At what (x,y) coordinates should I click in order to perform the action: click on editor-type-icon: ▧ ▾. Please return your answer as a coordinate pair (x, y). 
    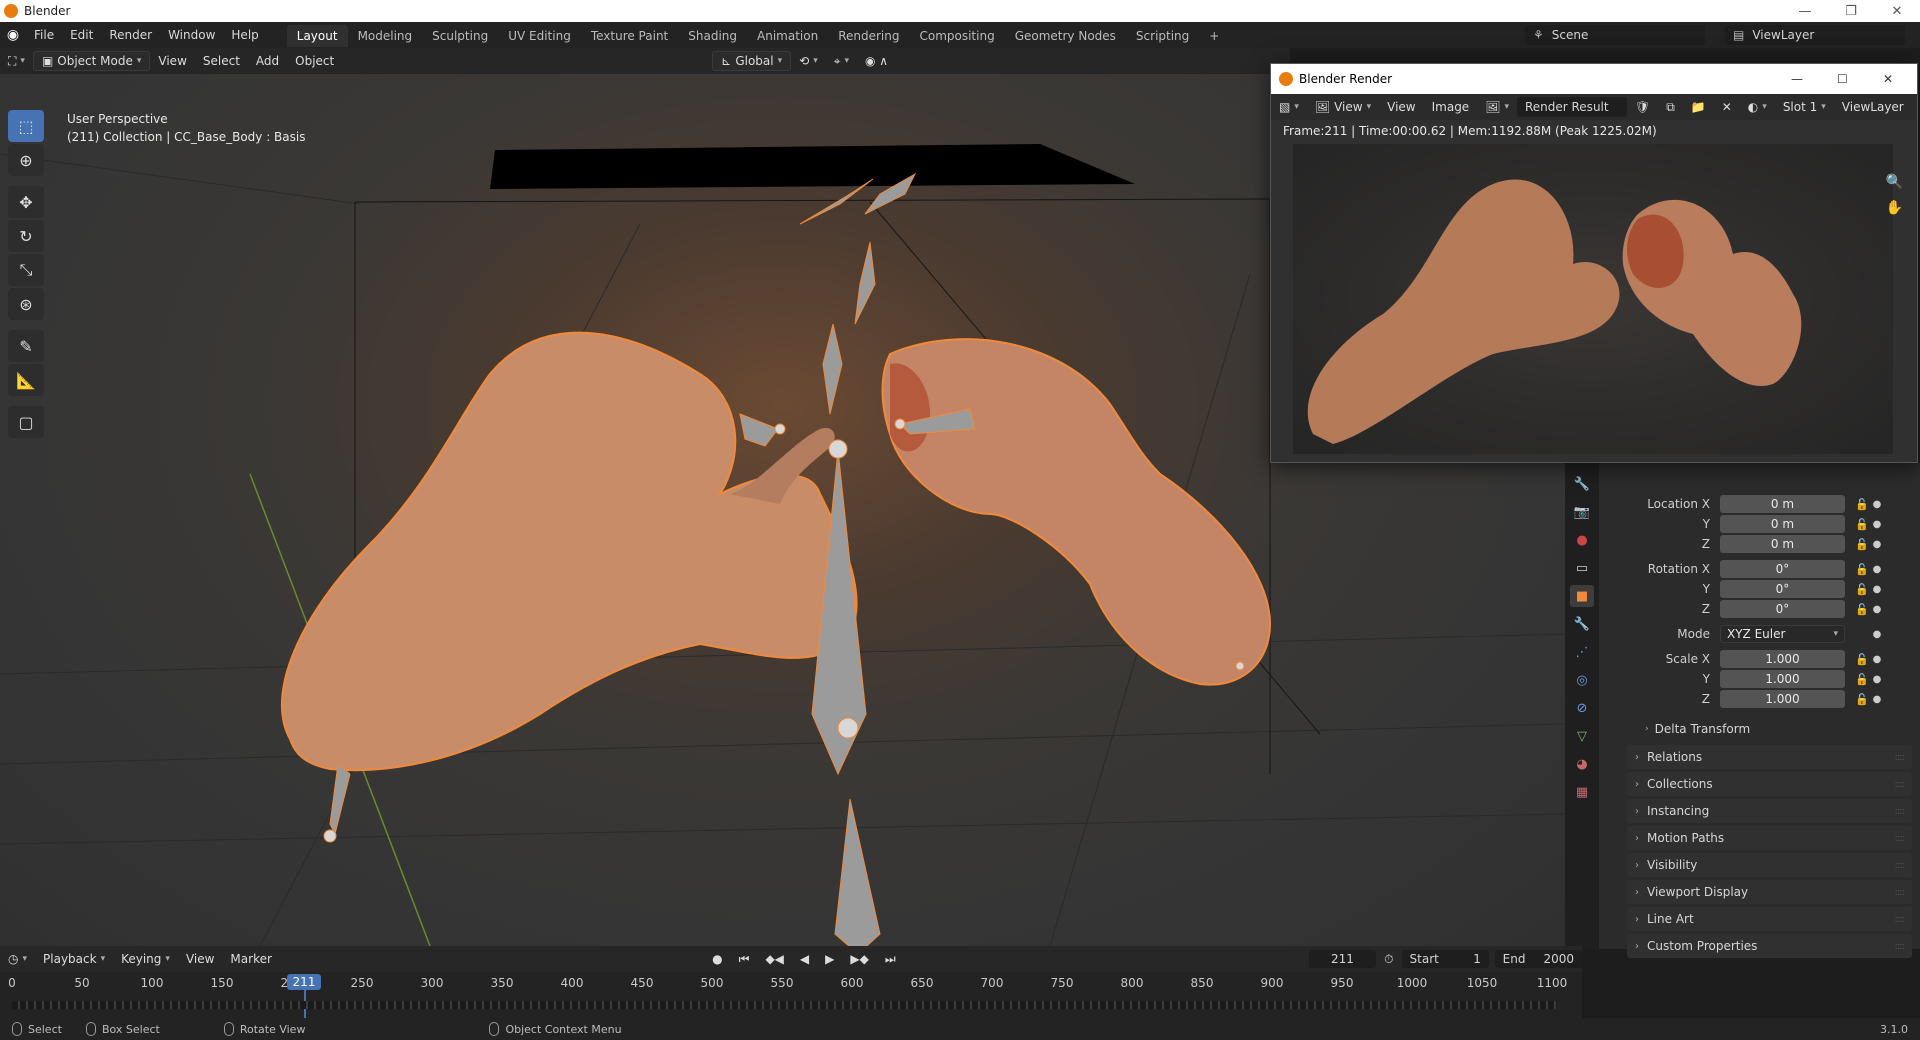
    Looking at the image, I should click on (1289, 107).